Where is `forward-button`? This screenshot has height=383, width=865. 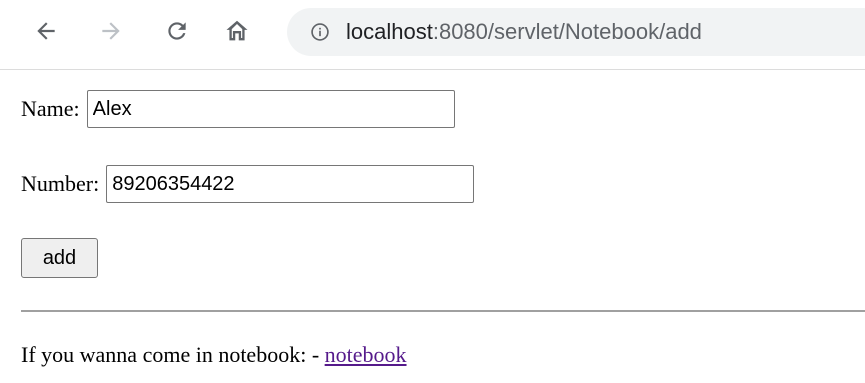 forward-button is located at coordinates (111, 31).